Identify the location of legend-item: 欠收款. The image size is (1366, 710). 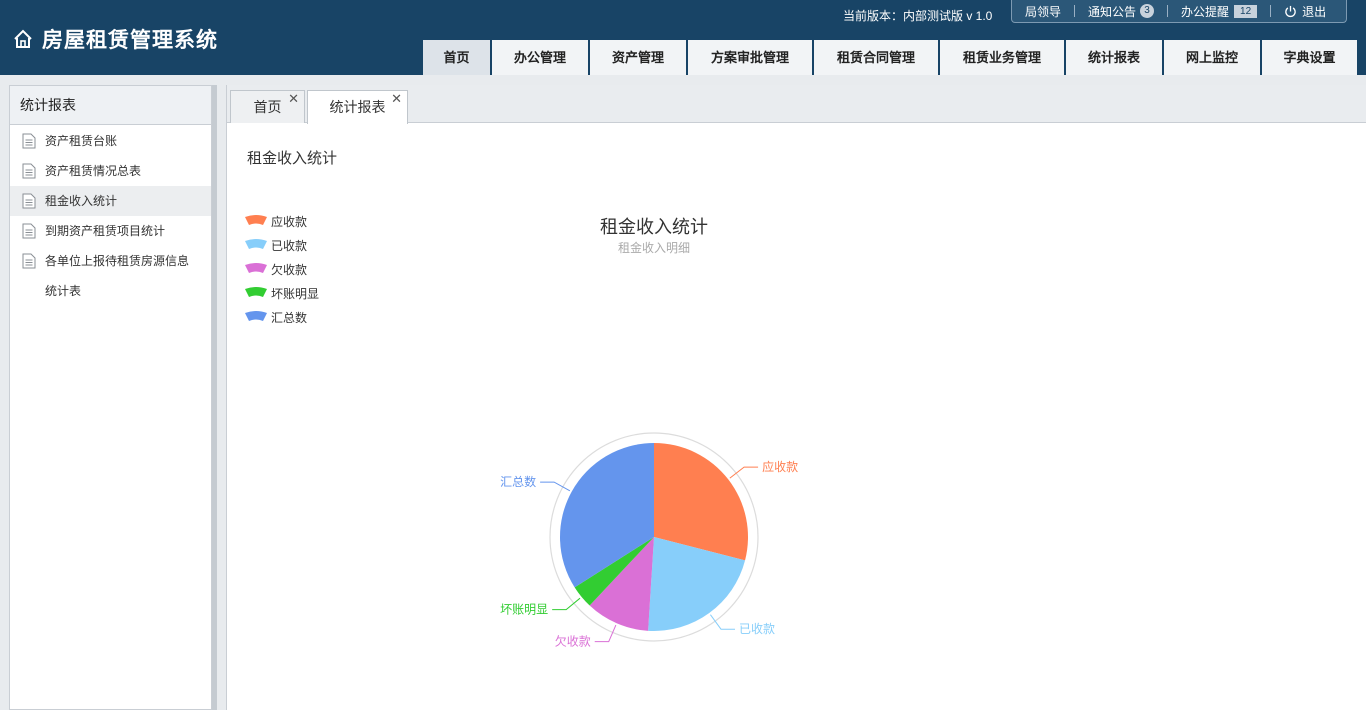
(276, 269).